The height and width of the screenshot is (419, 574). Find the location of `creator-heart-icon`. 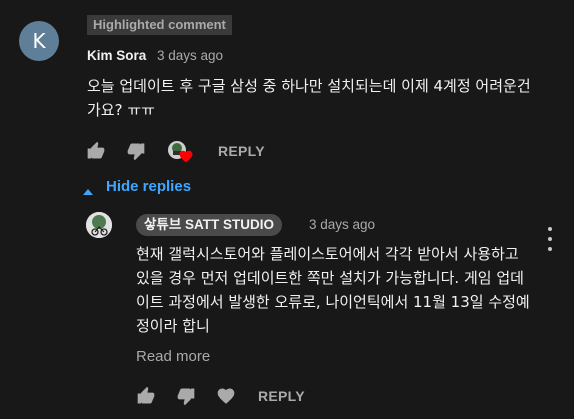

creator-heart-icon is located at coordinates (180, 151).